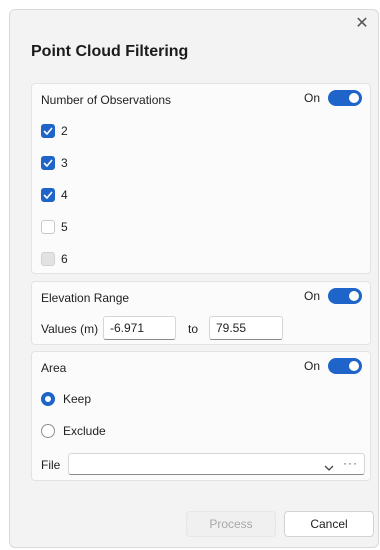 The height and width of the screenshot is (550, 380). I want to click on elevation-min-input, so click(139, 328).